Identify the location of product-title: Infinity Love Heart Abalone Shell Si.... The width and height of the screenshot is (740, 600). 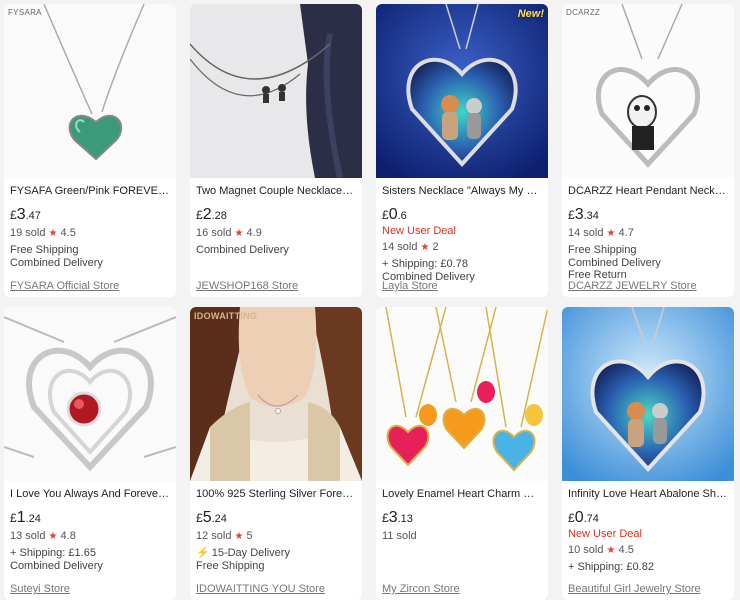
(648, 494).